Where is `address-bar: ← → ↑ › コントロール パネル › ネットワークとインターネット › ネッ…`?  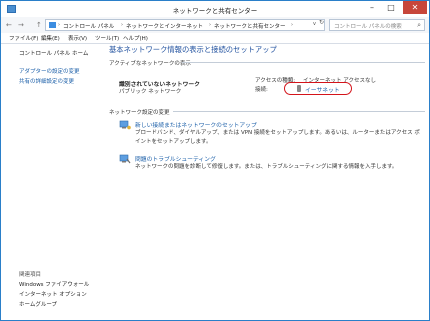 address-bar: ← → ↑ › コントロール パネル › ネットワークとインターネット › ネッ… is located at coordinates (215, 25).